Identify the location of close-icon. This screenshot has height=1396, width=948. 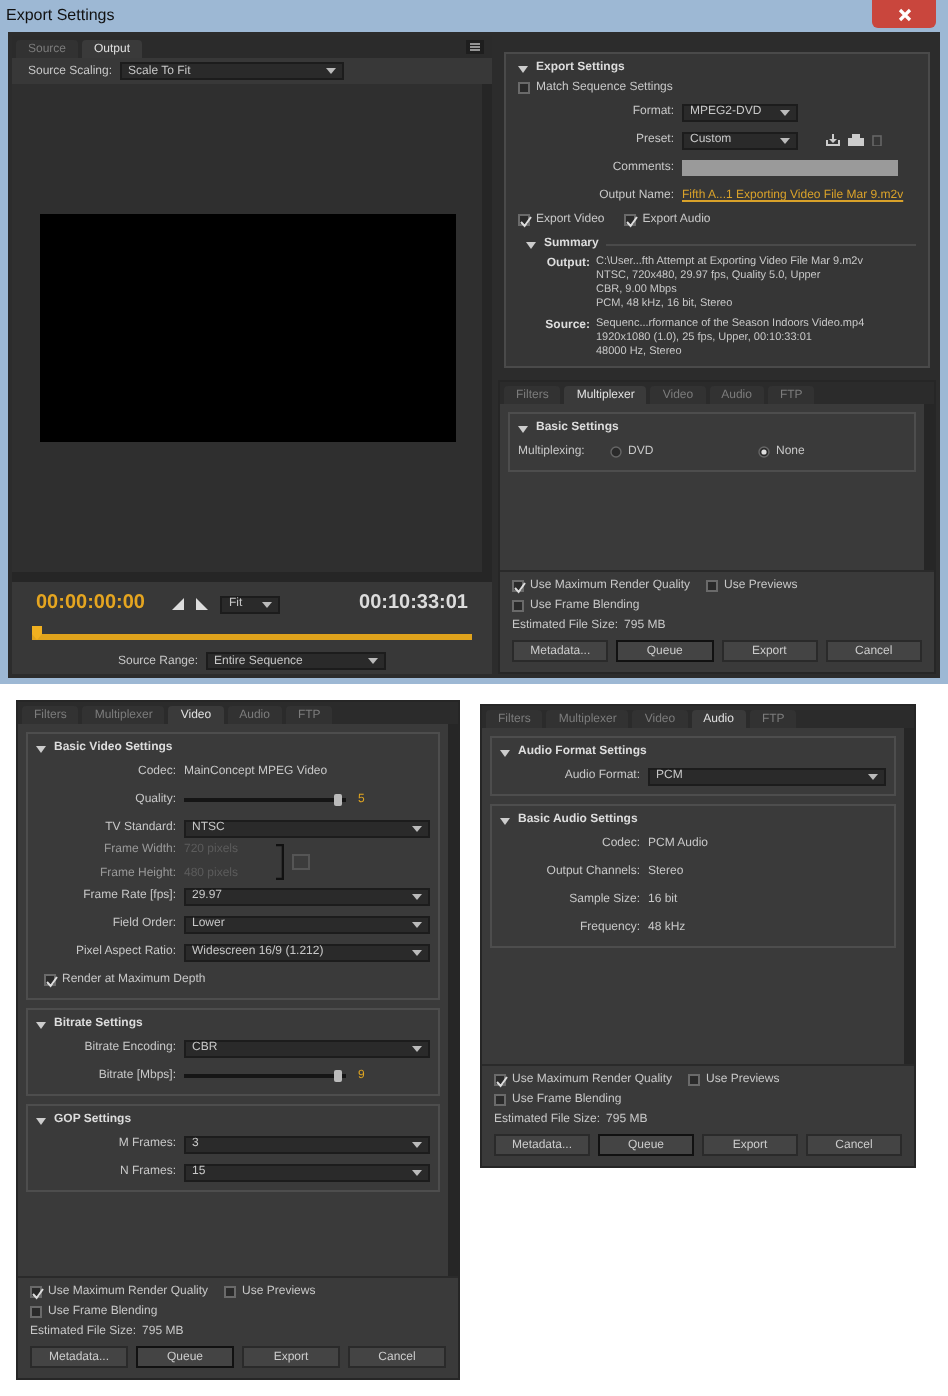
(904, 14).